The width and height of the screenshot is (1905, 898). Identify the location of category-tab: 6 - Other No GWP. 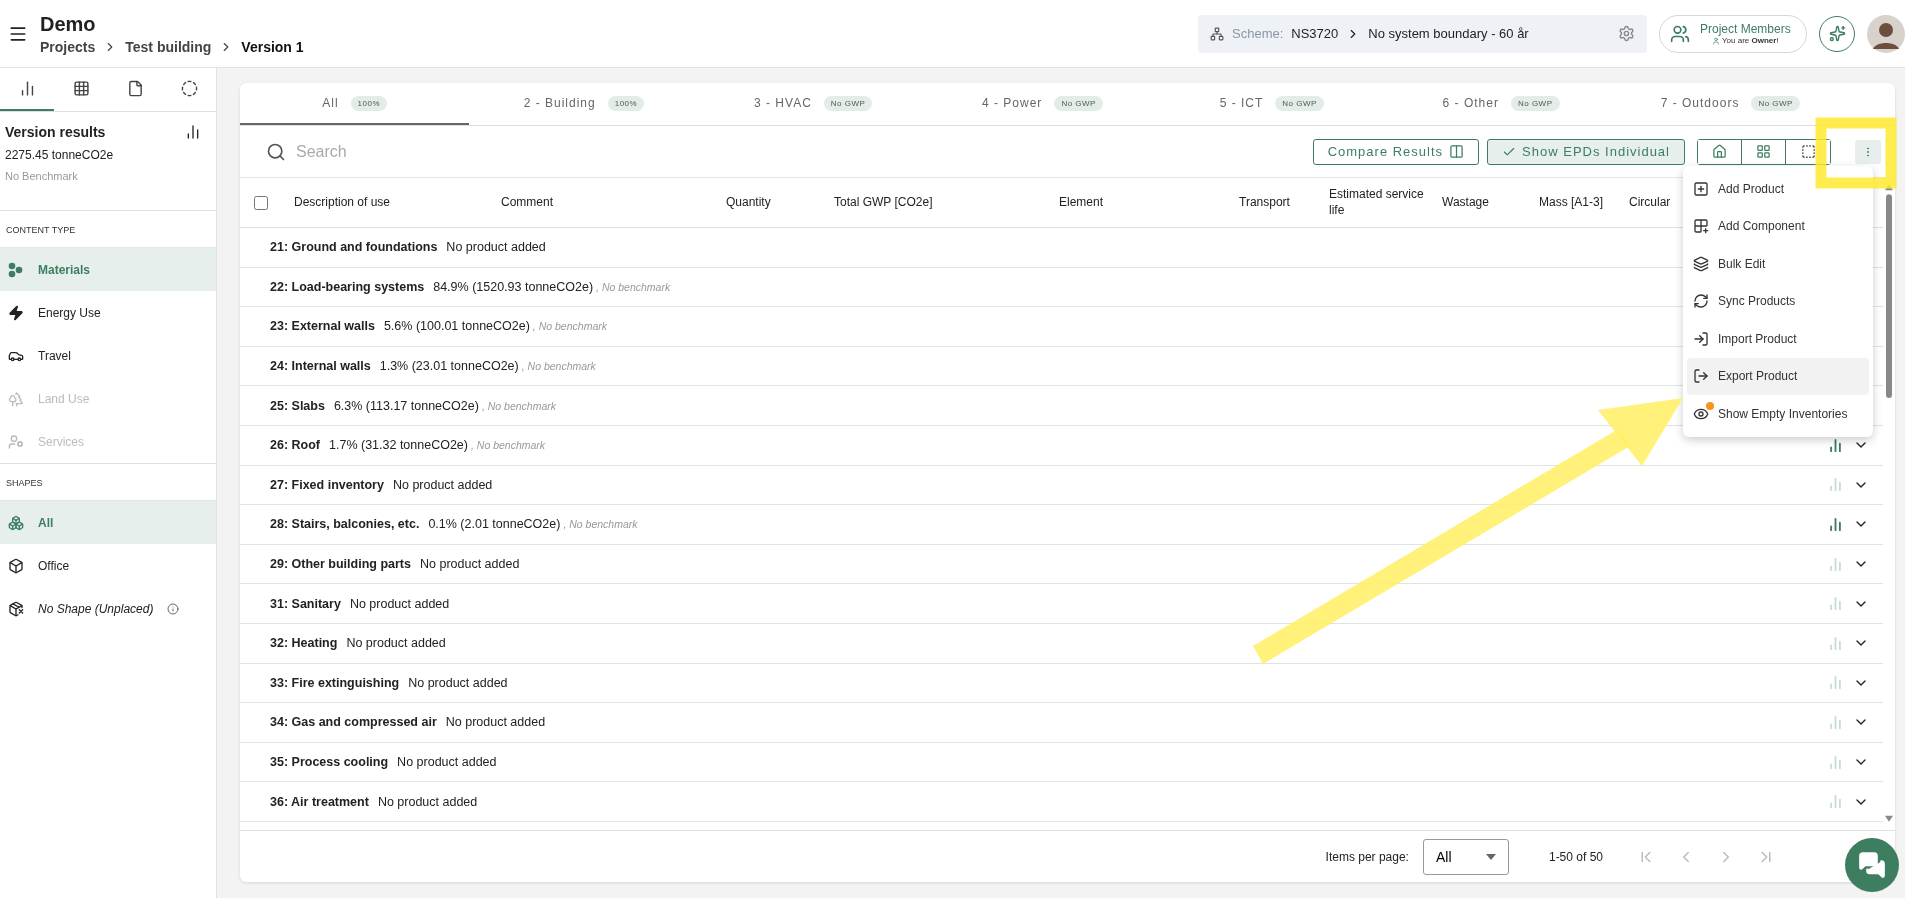
(1501, 104).